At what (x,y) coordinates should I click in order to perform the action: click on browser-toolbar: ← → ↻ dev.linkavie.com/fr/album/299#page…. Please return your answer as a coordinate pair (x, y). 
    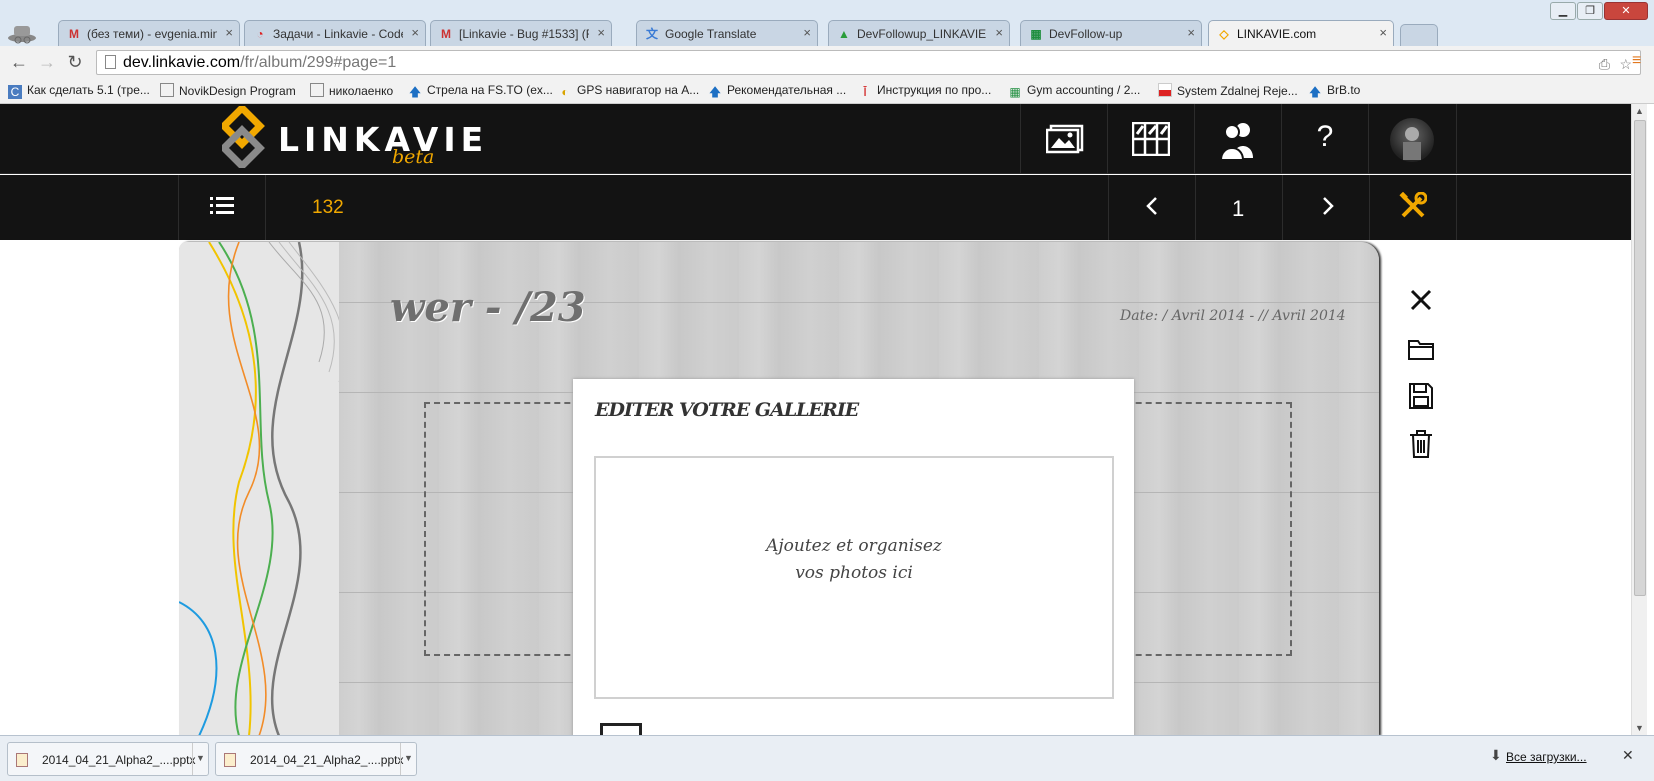
    Looking at the image, I should click on (827, 62).